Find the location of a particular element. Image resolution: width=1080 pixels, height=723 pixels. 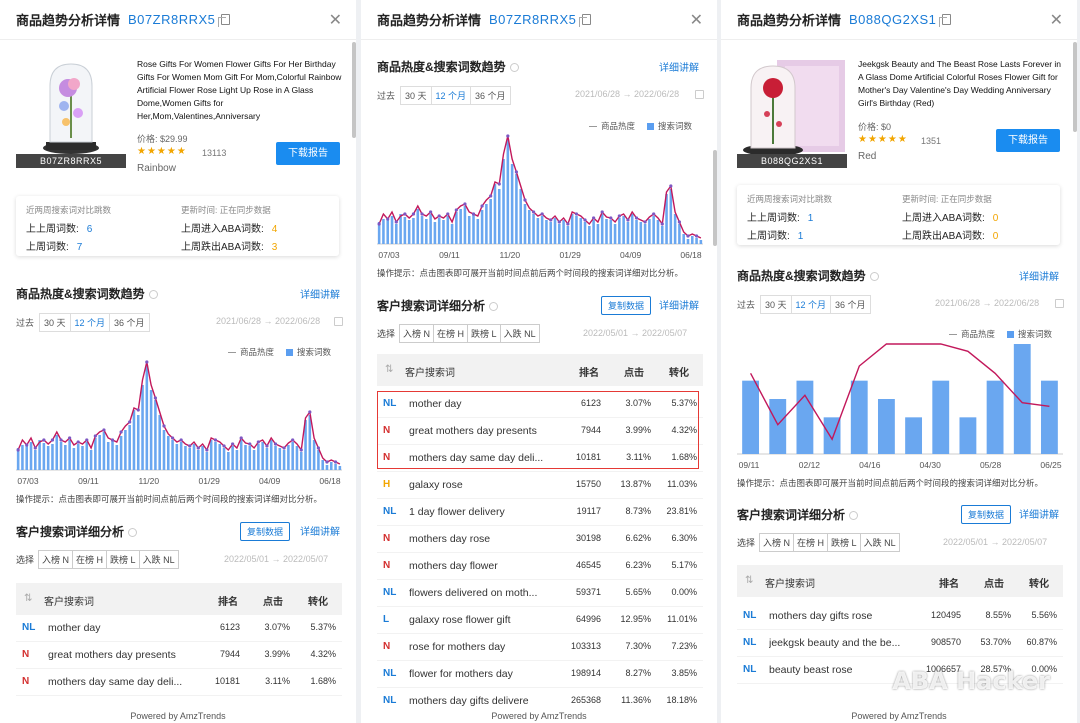

table-row: NL 1 day flower delivery 19117 8.73% 23.81% is located at coordinates (540, 512).